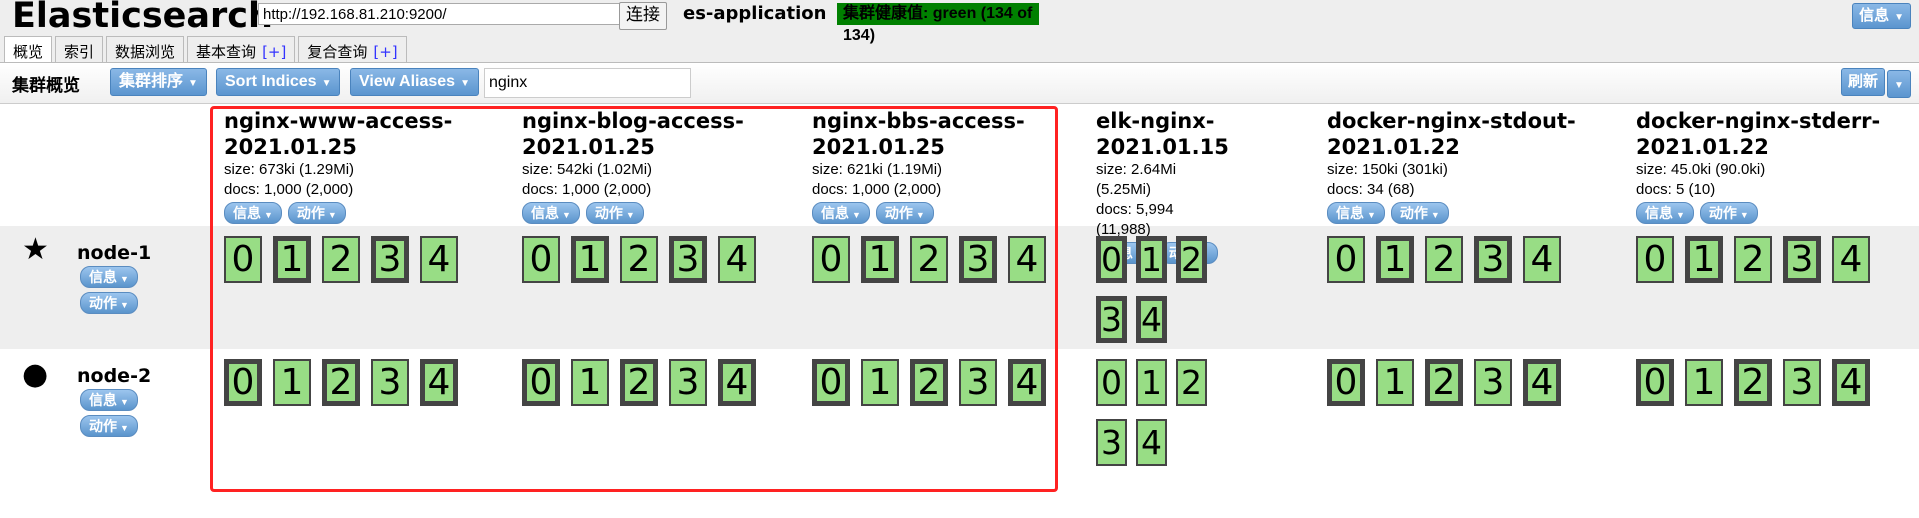 The image size is (1919, 518). What do you see at coordinates (877, 189) in the screenshot?
I see `index-docs: docs: 1,000 (2,000)` at bounding box center [877, 189].